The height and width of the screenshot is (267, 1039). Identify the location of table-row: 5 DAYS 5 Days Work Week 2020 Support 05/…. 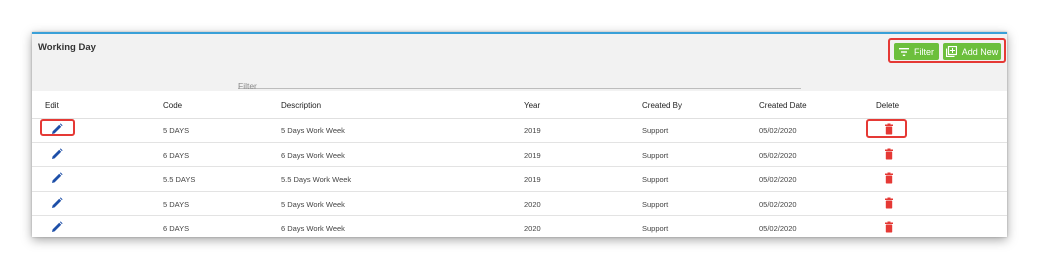
(519, 204).